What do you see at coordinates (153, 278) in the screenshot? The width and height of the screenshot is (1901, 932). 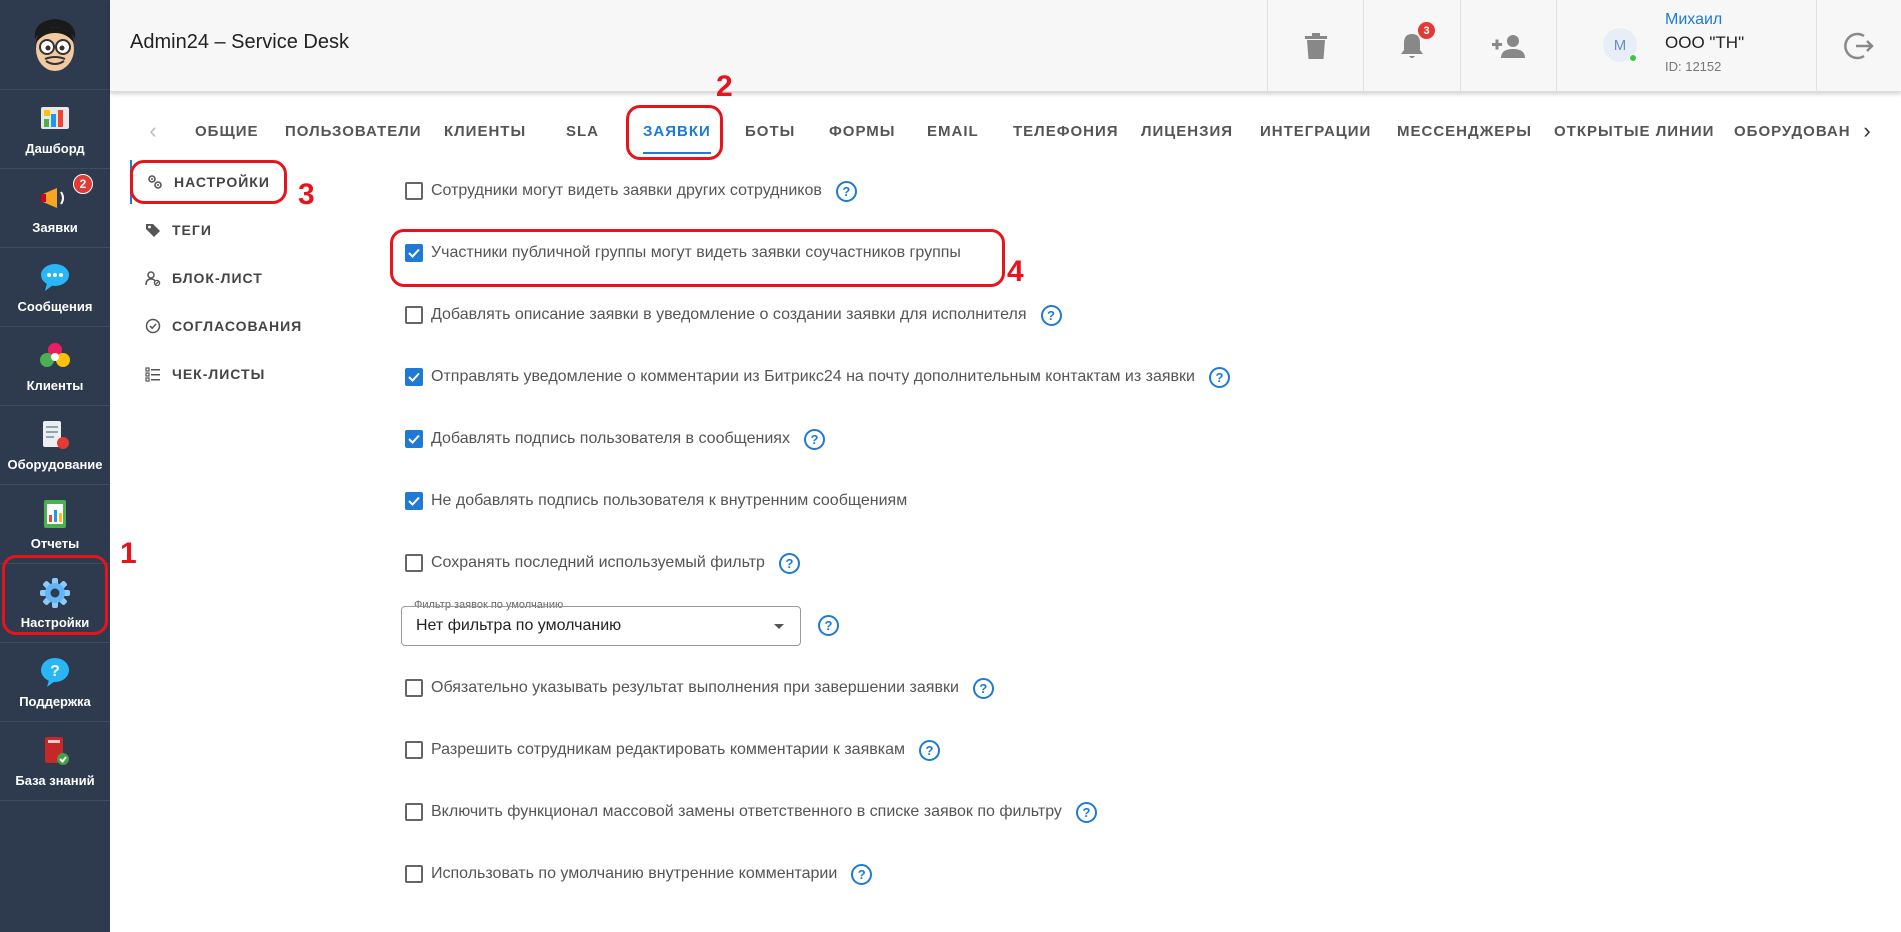 I see `user-block-icon` at bounding box center [153, 278].